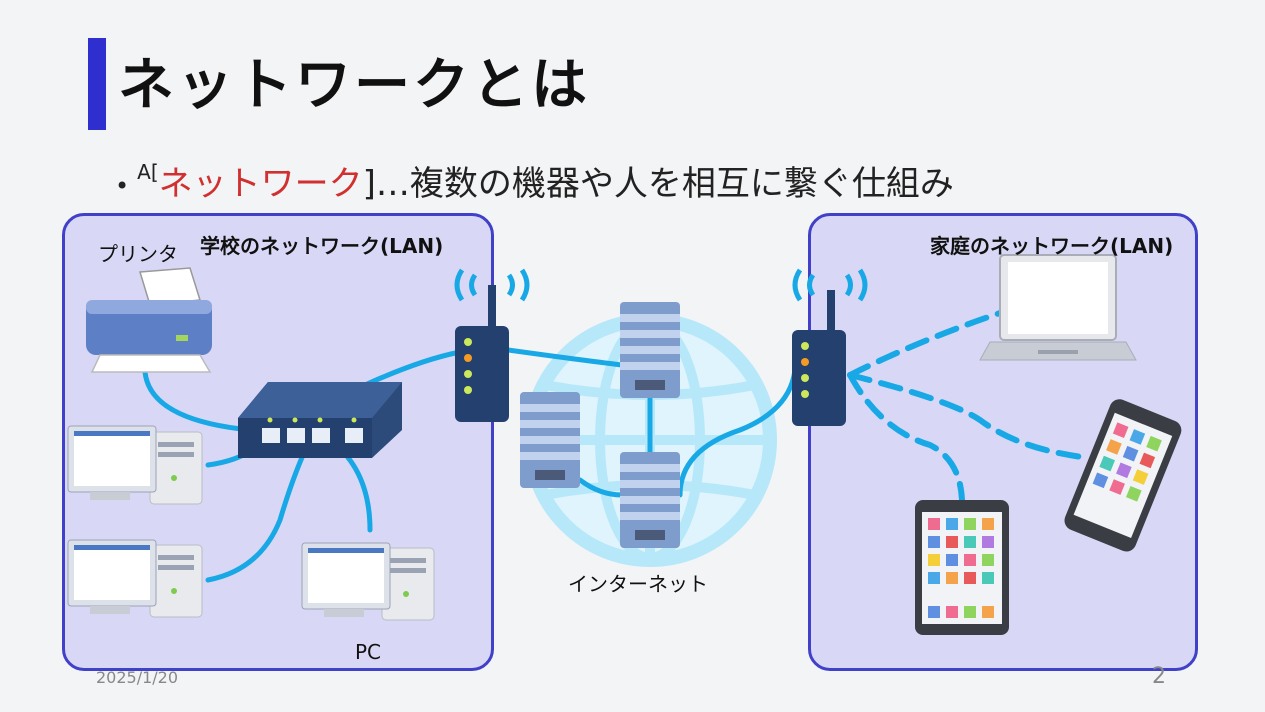 The height and width of the screenshot is (712, 1265). I want to click on smartphone-icon, so click(1123, 475).